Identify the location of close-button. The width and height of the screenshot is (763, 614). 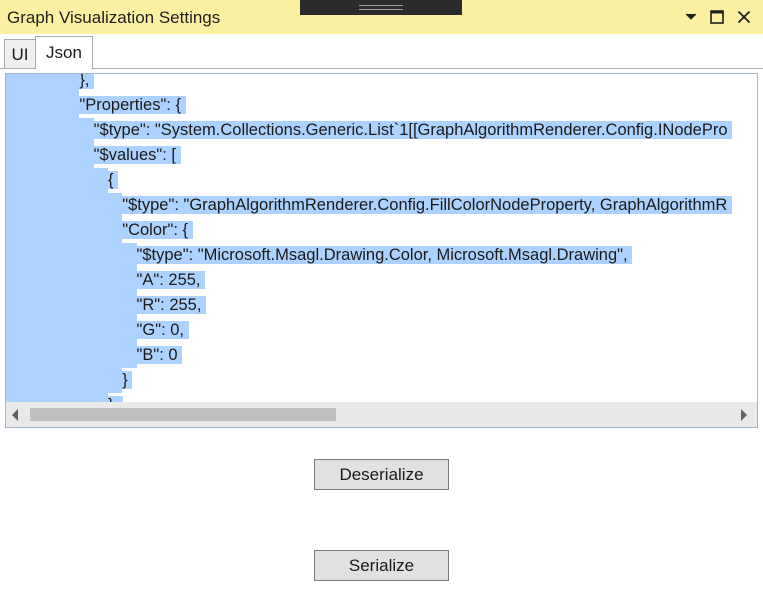
(744, 17).